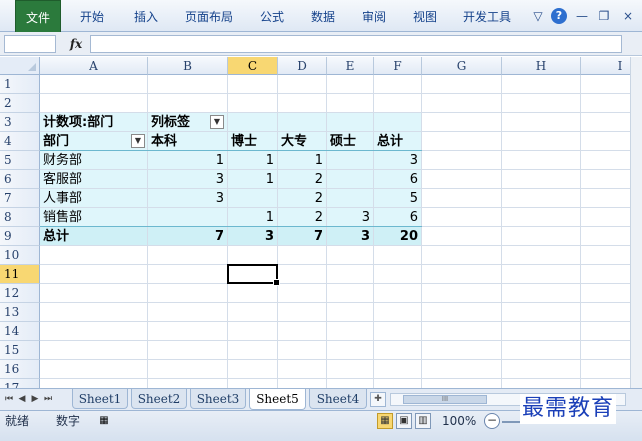 This screenshot has width=642, height=441. I want to click on page-layout-view-icon: ▣, so click(404, 421).